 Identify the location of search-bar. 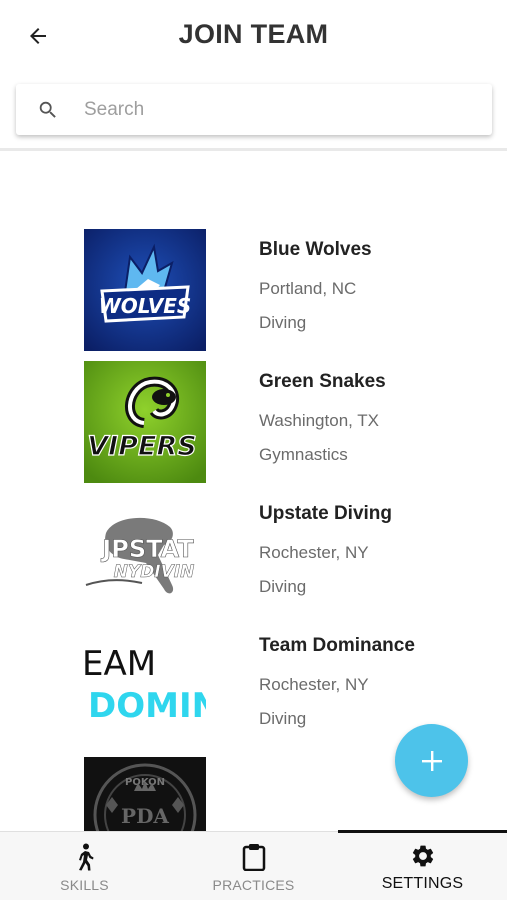
(254, 109).